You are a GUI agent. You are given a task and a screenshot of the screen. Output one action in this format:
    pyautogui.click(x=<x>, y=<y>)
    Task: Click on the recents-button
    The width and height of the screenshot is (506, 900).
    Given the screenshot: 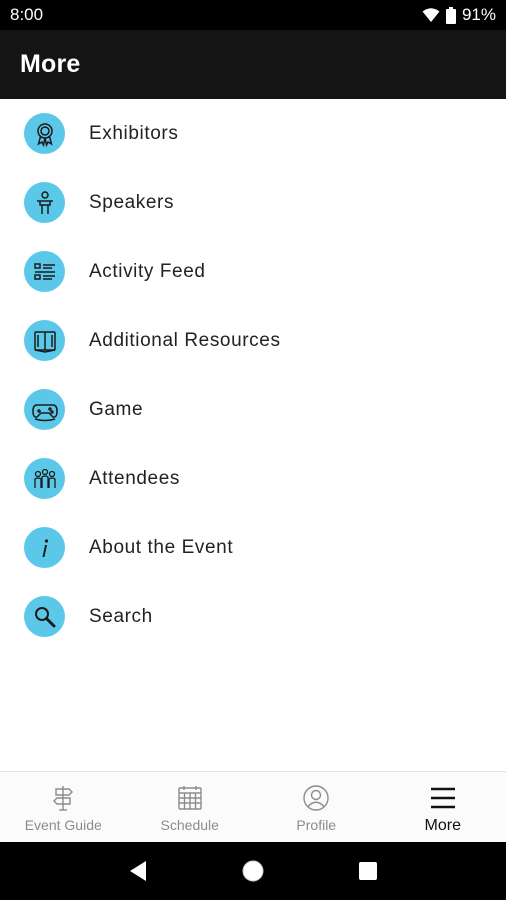 What is the action you would take?
    pyautogui.click(x=368, y=871)
    